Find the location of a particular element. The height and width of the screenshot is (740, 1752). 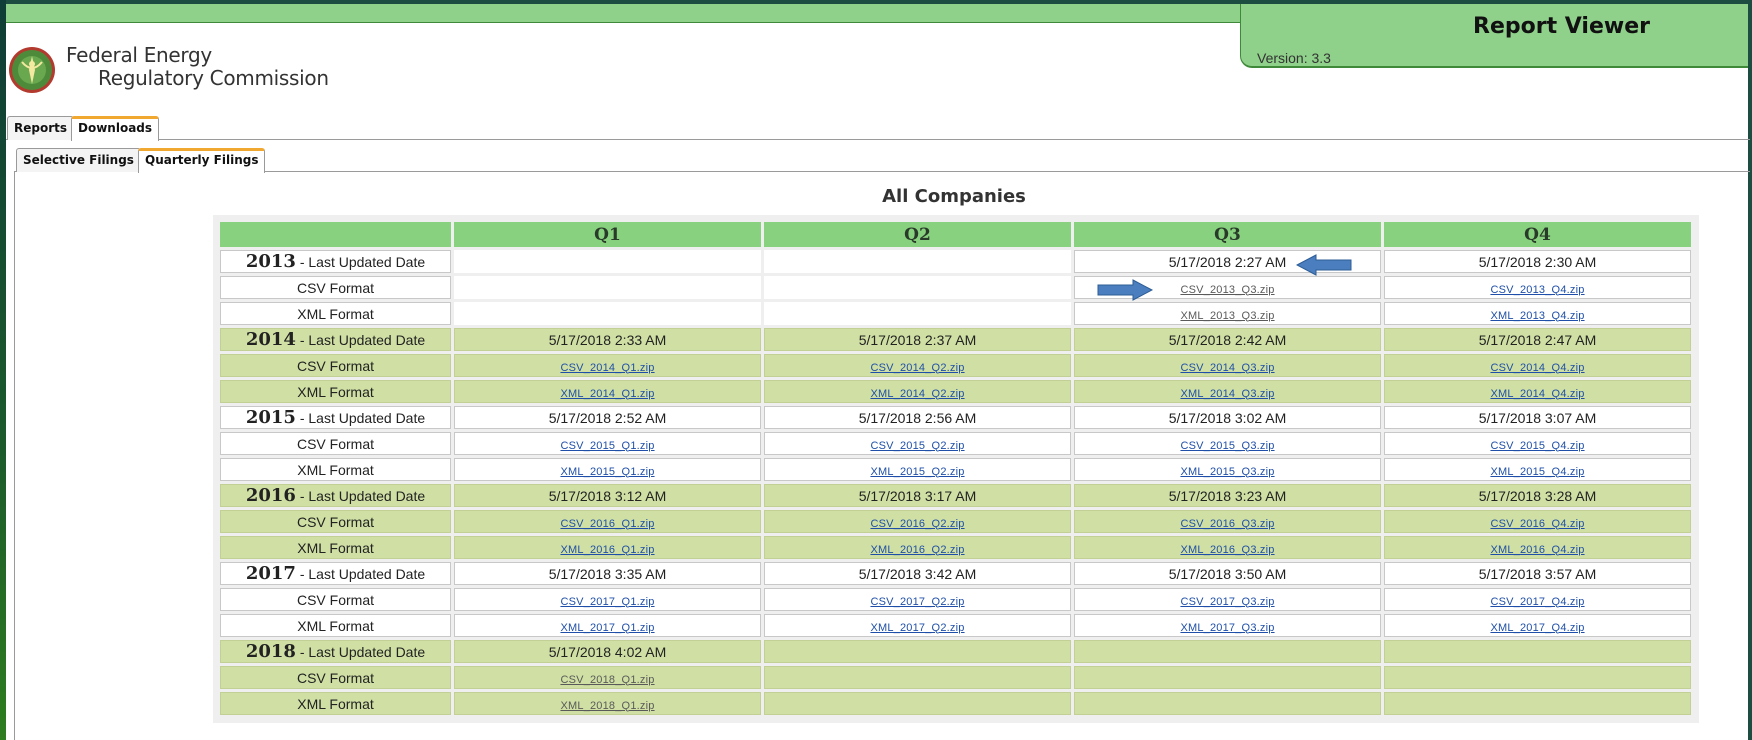

xml-download-cell: XML_2016_Q4.zip is located at coordinates (1537, 547).